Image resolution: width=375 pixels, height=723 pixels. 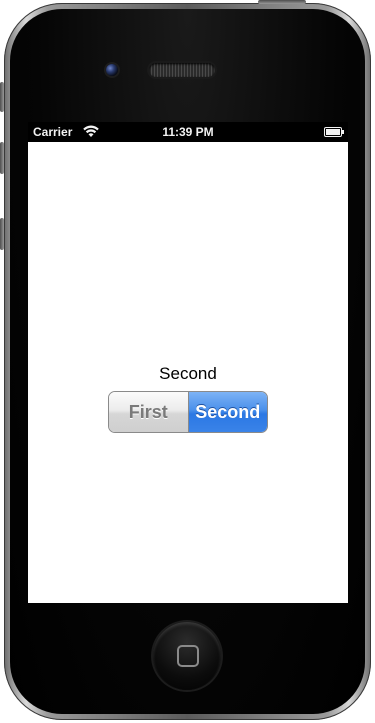 I want to click on status-time: 11:39 PM, so click(x=188, y=132).